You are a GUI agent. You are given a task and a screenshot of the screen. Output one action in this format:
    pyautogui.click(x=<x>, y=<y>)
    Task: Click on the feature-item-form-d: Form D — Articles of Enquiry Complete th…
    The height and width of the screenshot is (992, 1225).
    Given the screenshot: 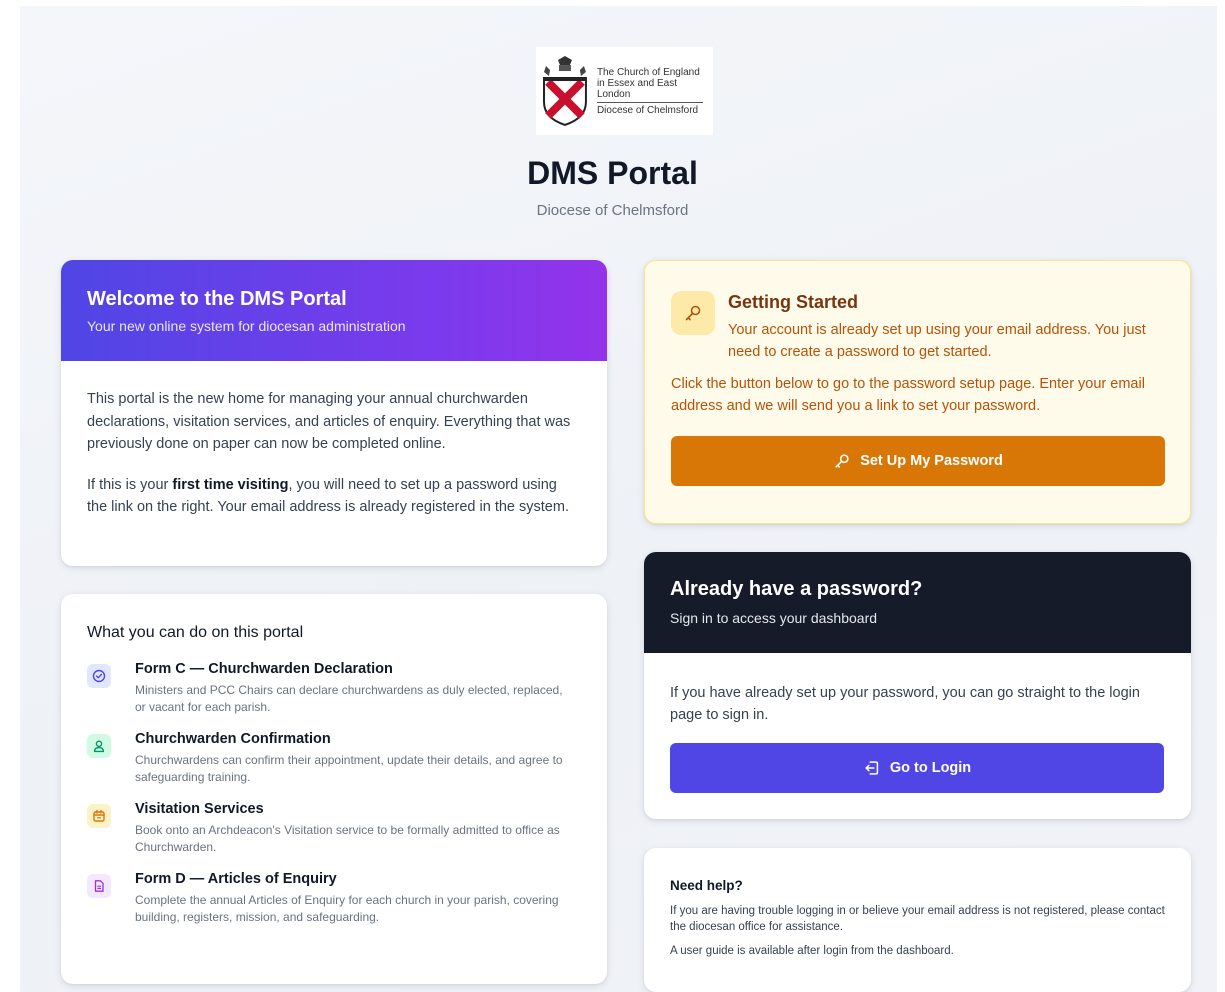 What is the action you would take?
    pyautogui.click(x=334, y=898)
    